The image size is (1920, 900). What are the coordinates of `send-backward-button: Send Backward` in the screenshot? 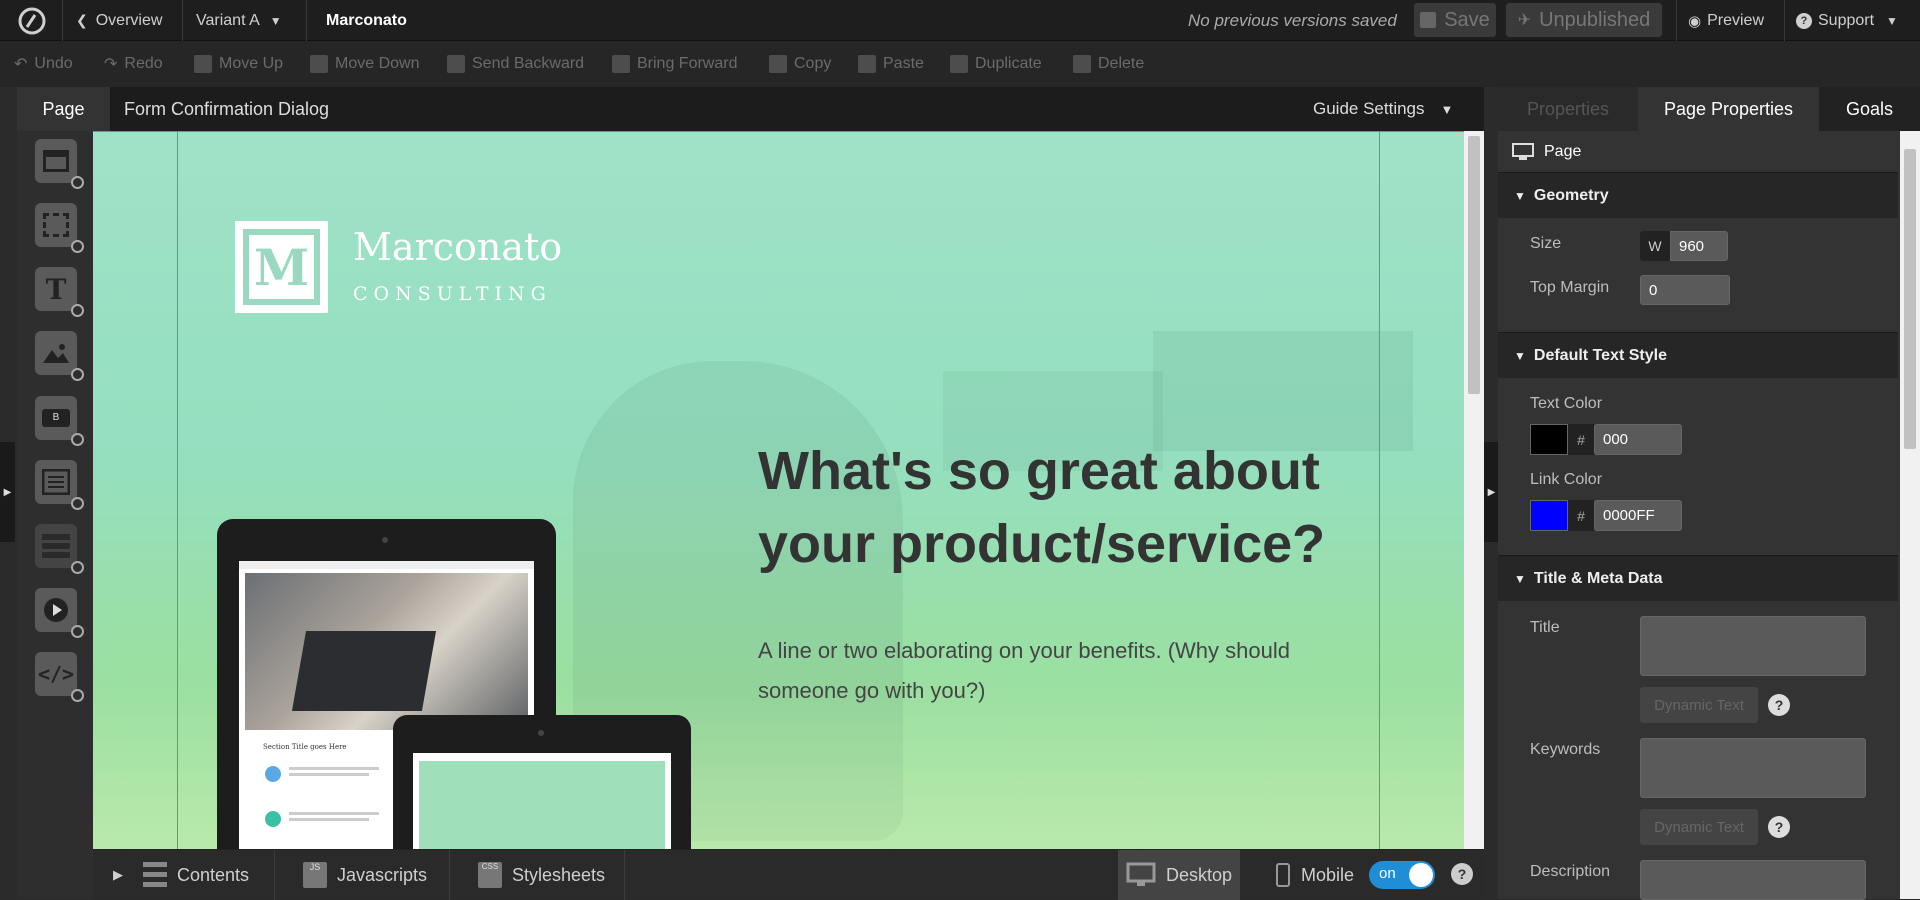 It's located at (515, 64).